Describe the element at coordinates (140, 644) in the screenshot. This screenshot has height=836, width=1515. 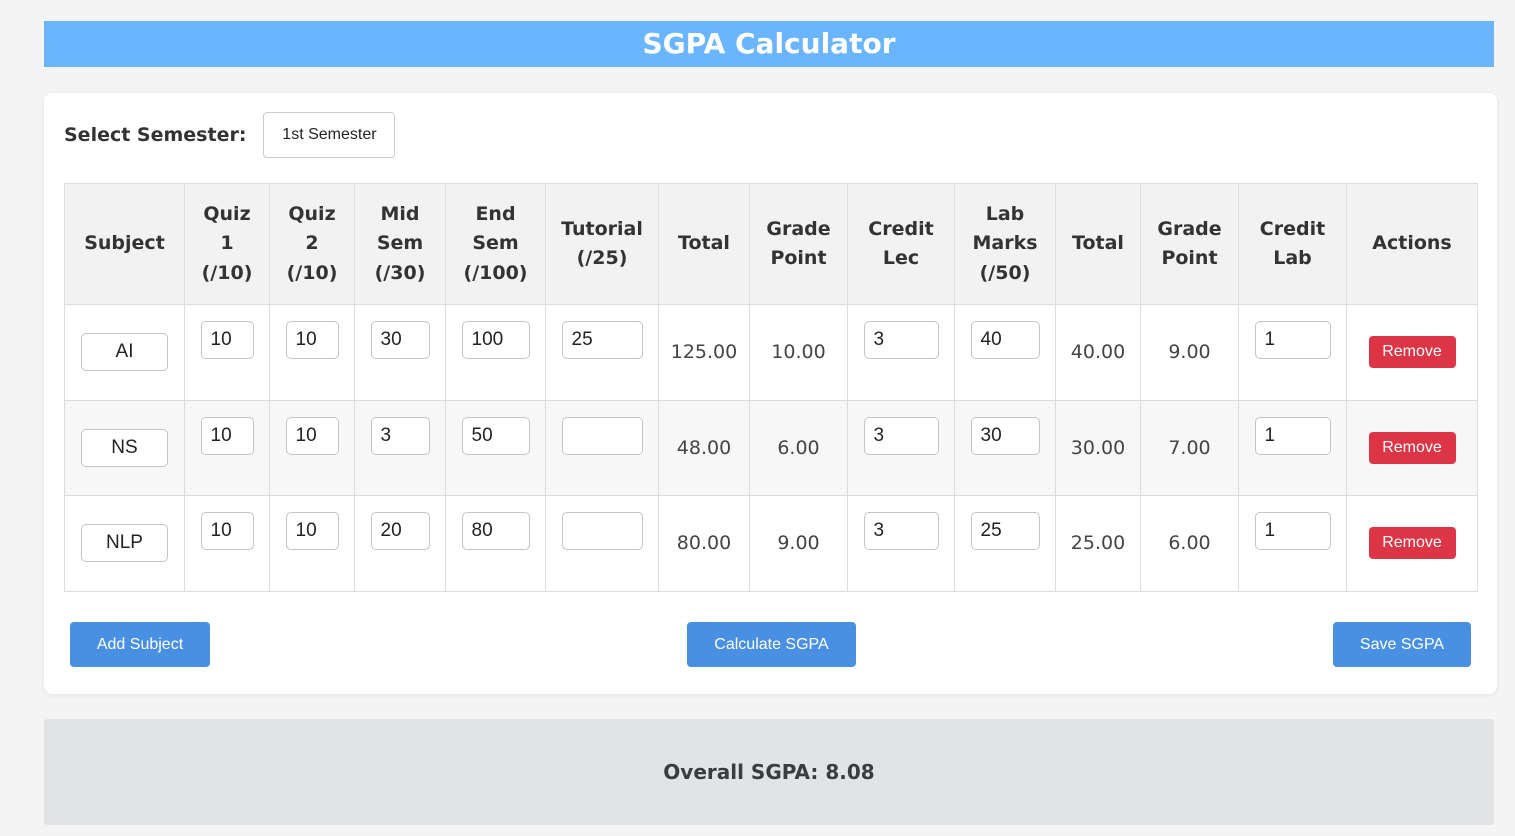
I see `add-subject-button: Add Subject` at that location.